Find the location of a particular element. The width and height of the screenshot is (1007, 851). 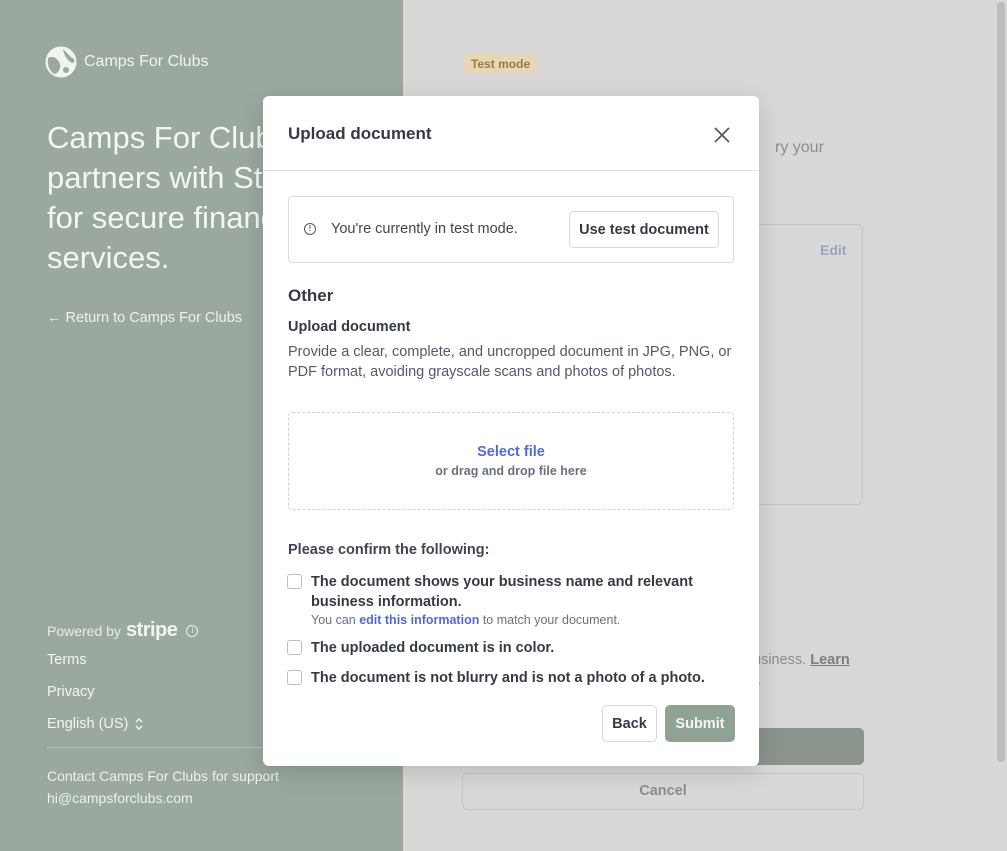

support-email: hi@campsforclubs.com is located at coordinates (163, 798).